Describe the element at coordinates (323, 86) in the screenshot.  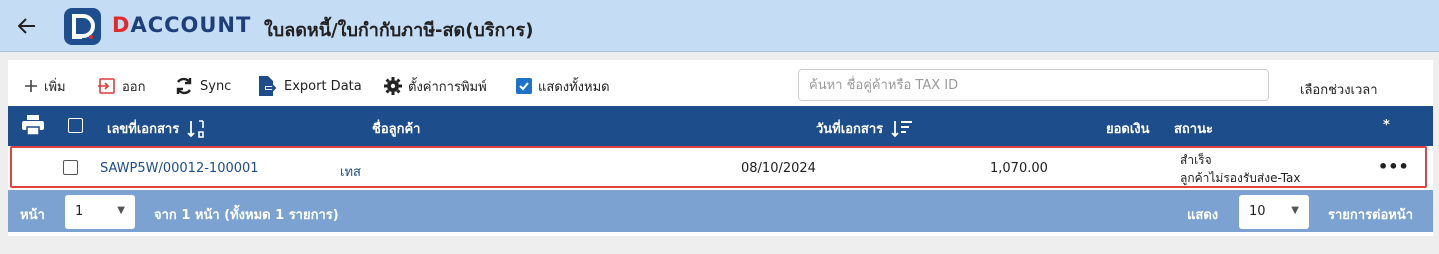
I see `export-label: Export Data` at that location.